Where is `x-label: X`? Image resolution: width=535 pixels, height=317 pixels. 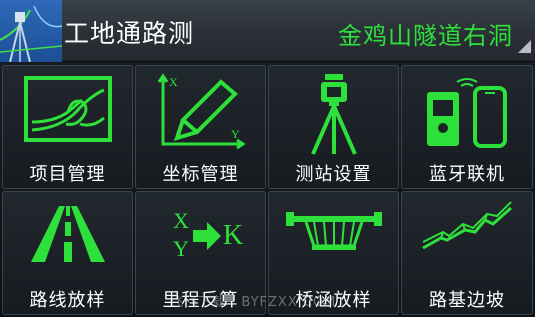
x-label: X is located at coordinates (181, 220).